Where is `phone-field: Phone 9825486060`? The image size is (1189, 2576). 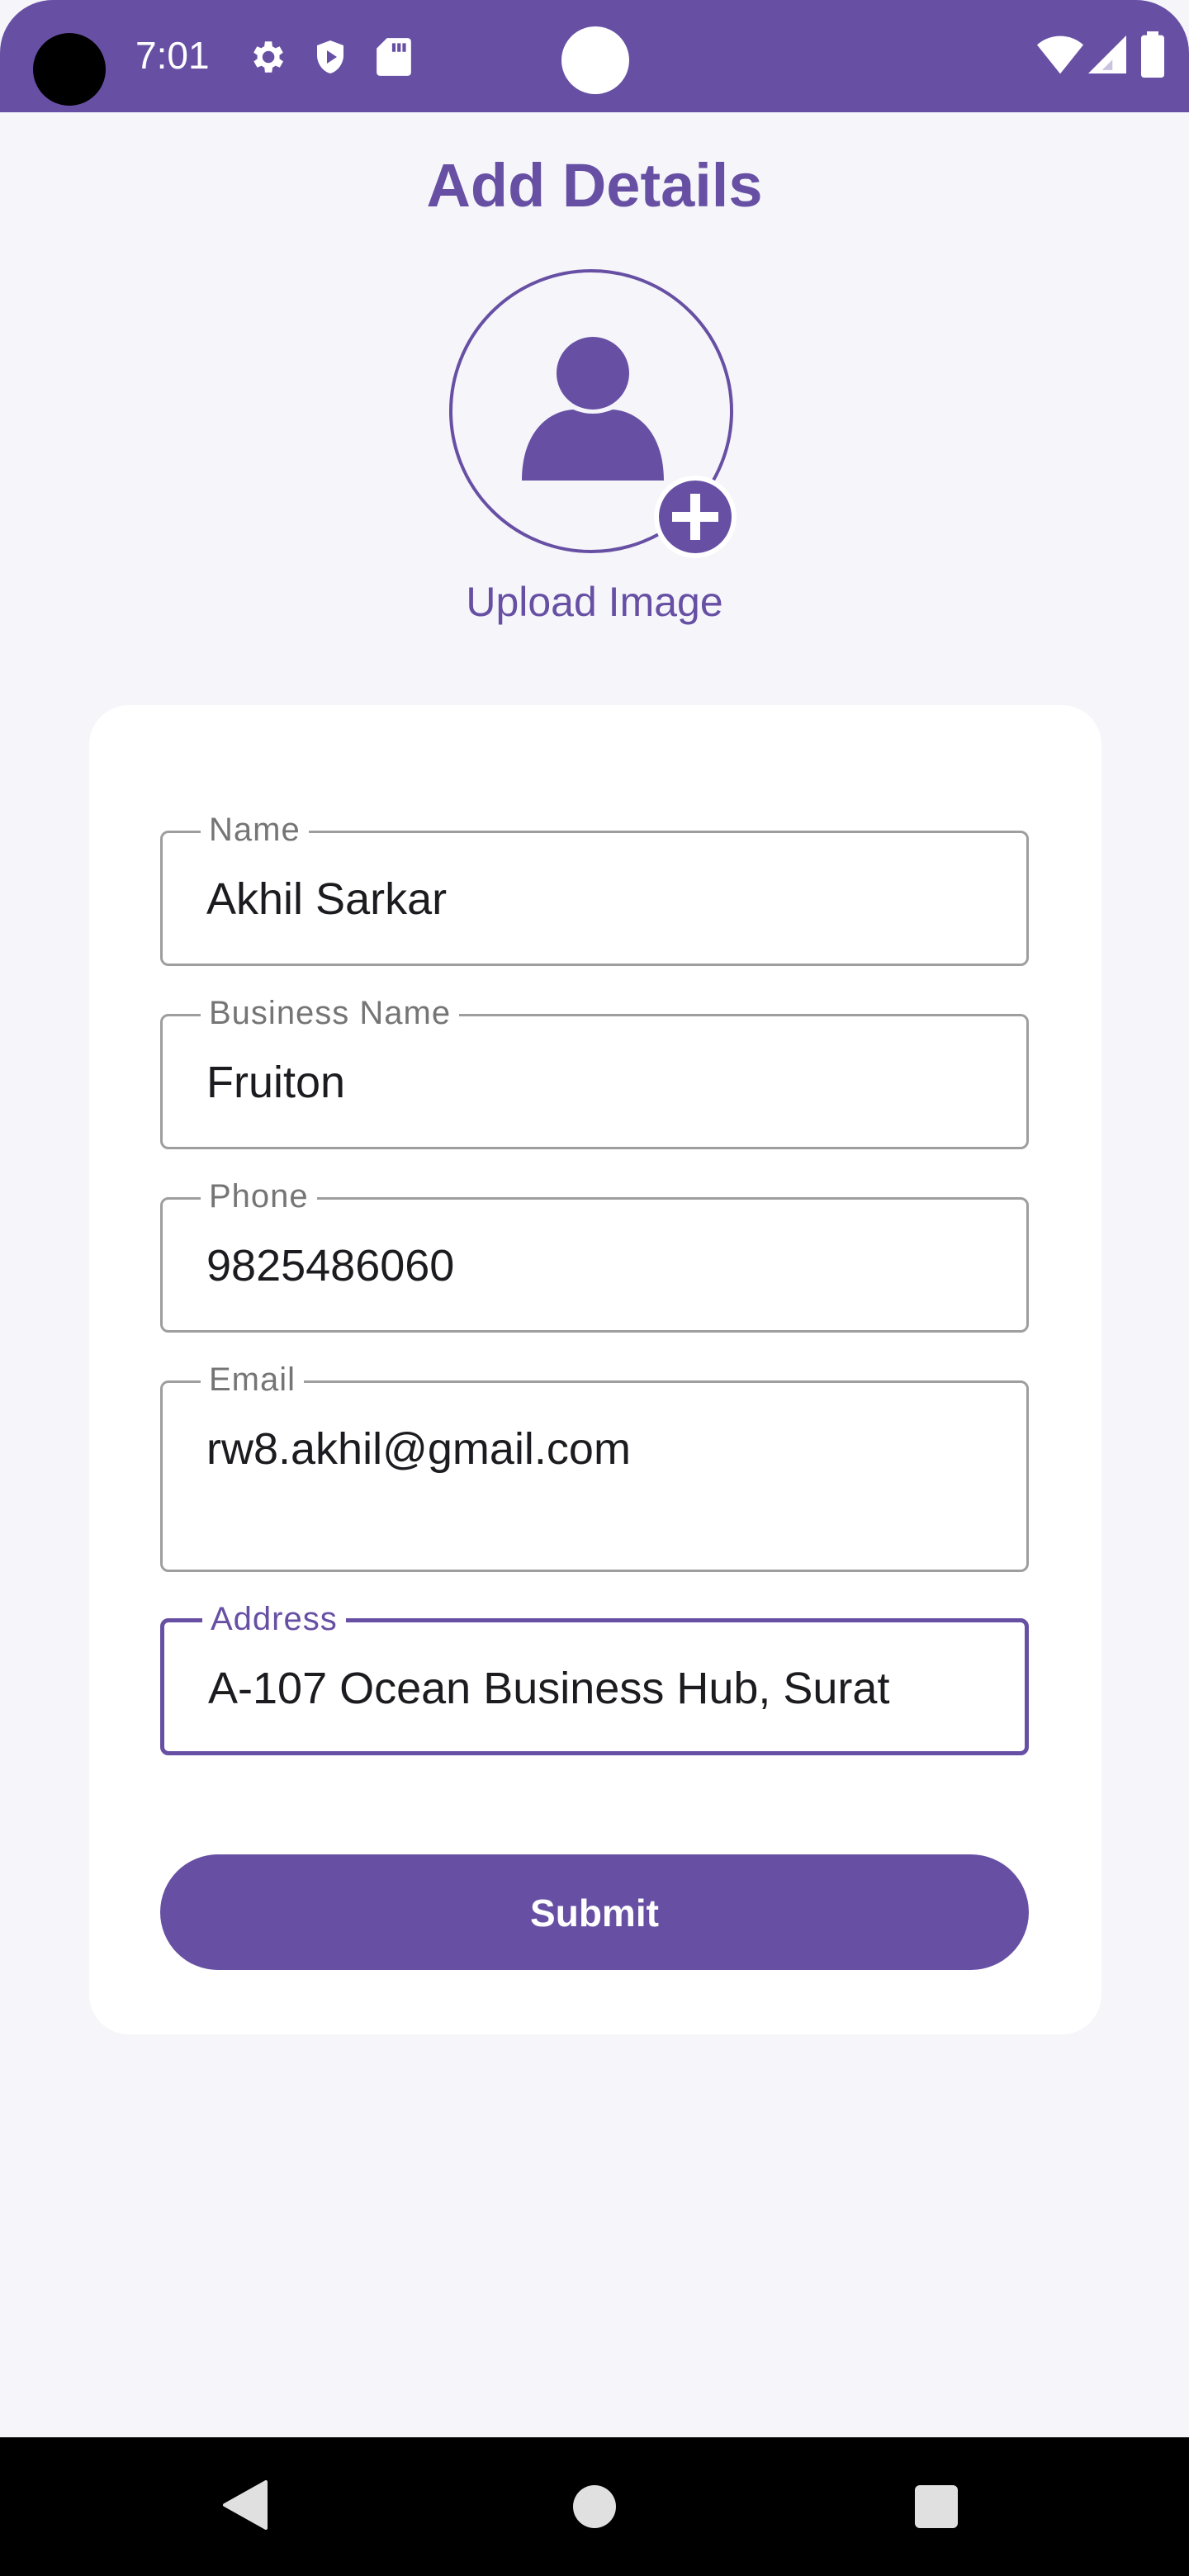
phone-field: Phone 9825486060 is located at coordinates (594, 1255).